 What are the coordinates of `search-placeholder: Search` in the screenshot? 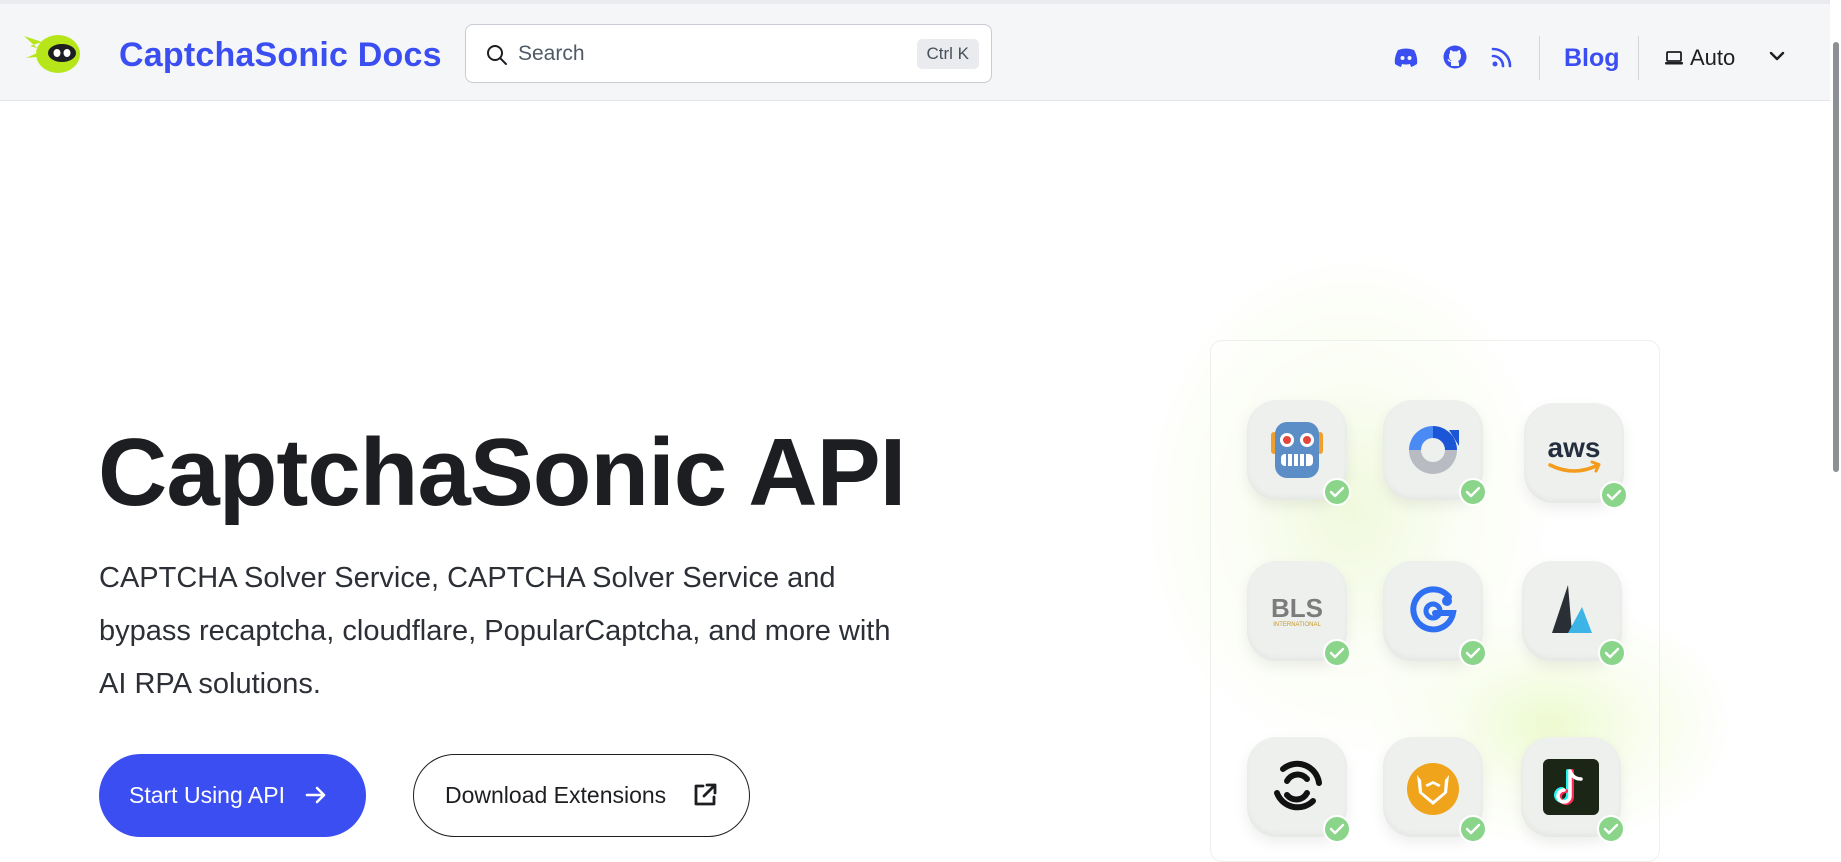 It's located at (551, 53).